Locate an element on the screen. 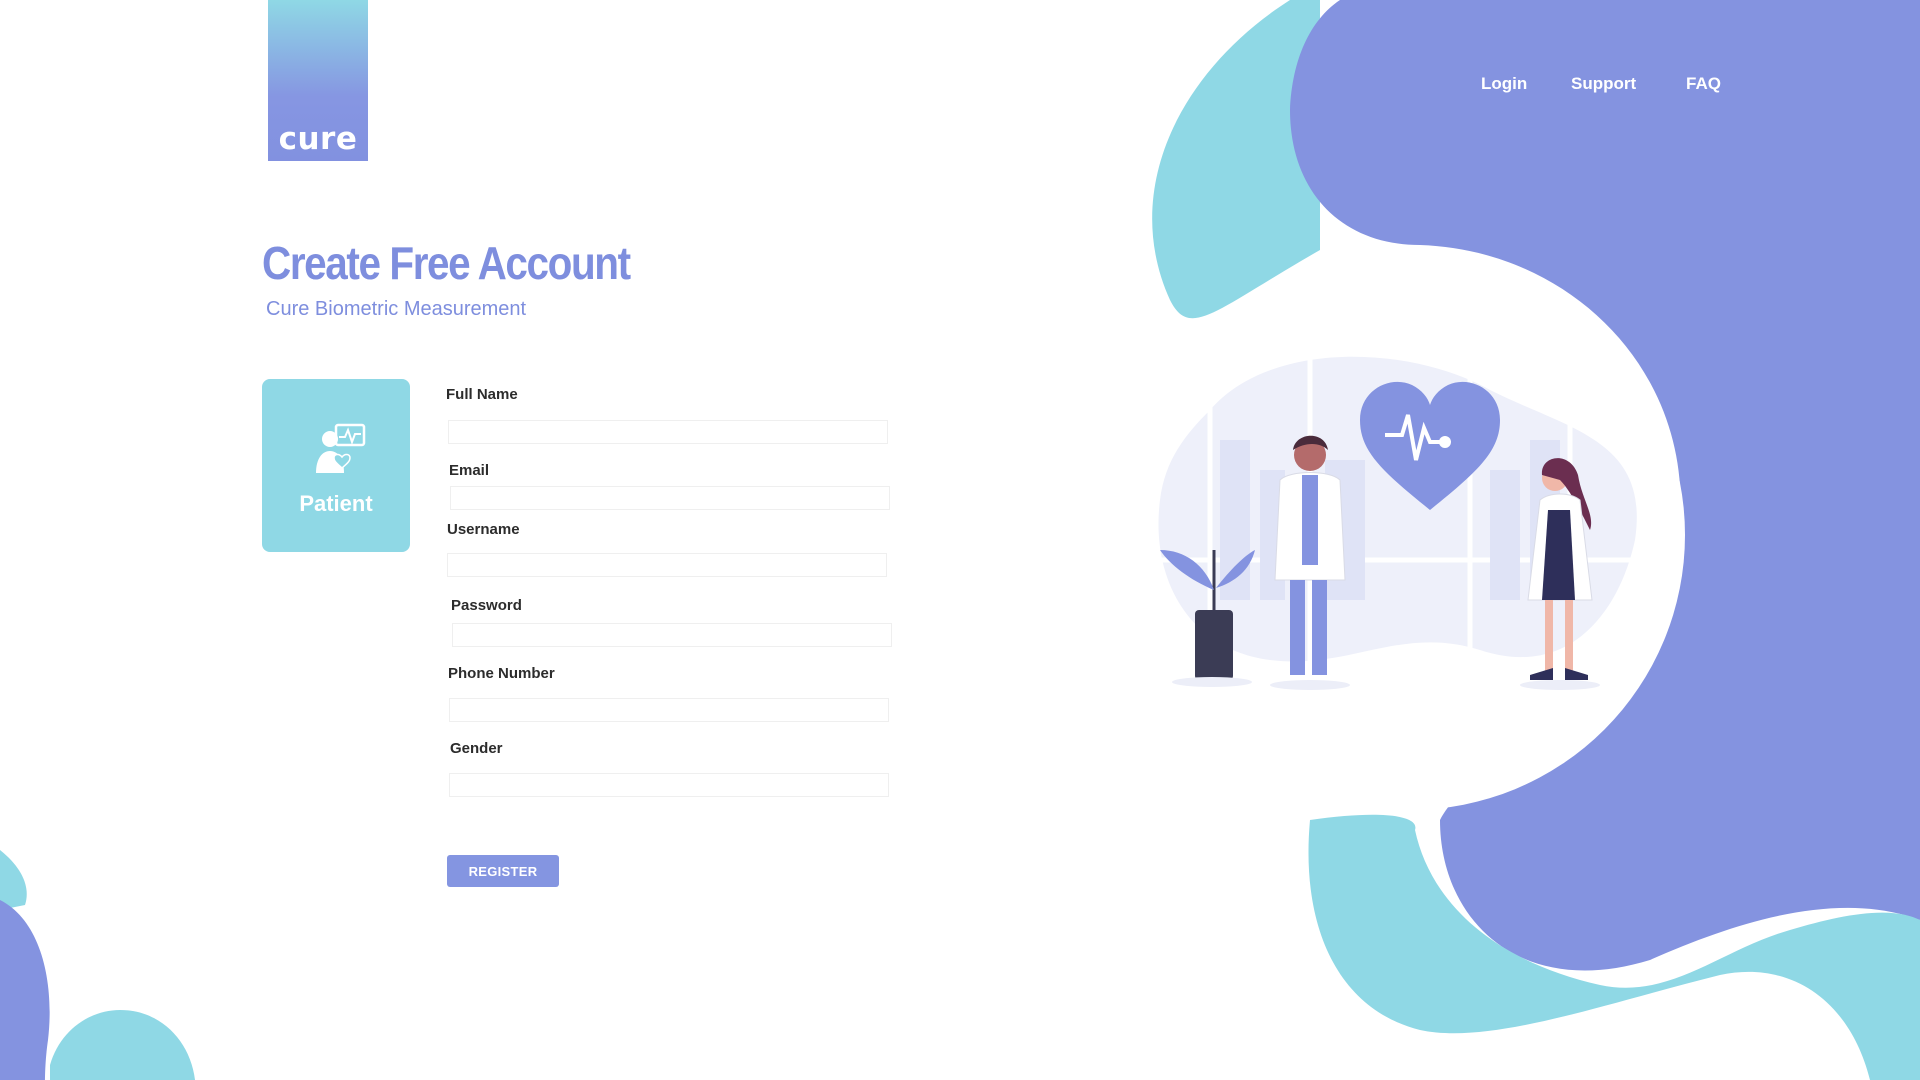 The width and height of the screenshot is (1920, 1080). register-button: REGISTER is located at coordinates (503, 871).